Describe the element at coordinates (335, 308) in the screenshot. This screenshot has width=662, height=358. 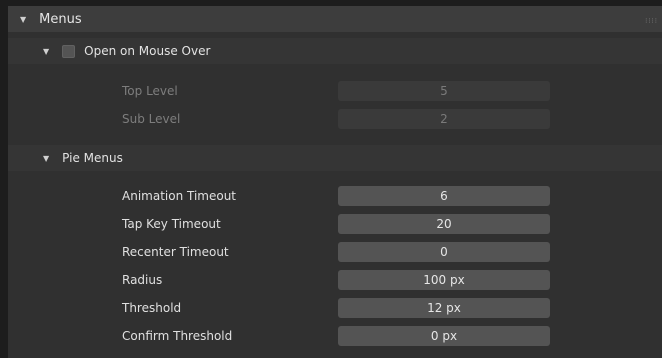
I see `threshold-row: Threshold 12 px` at that location.